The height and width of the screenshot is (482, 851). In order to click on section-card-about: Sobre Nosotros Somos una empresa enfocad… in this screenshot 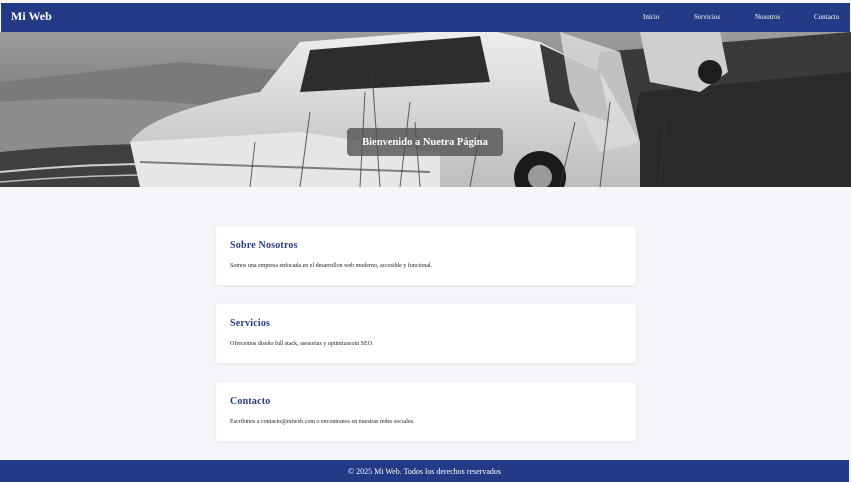, I will do `click(426, 255)`.